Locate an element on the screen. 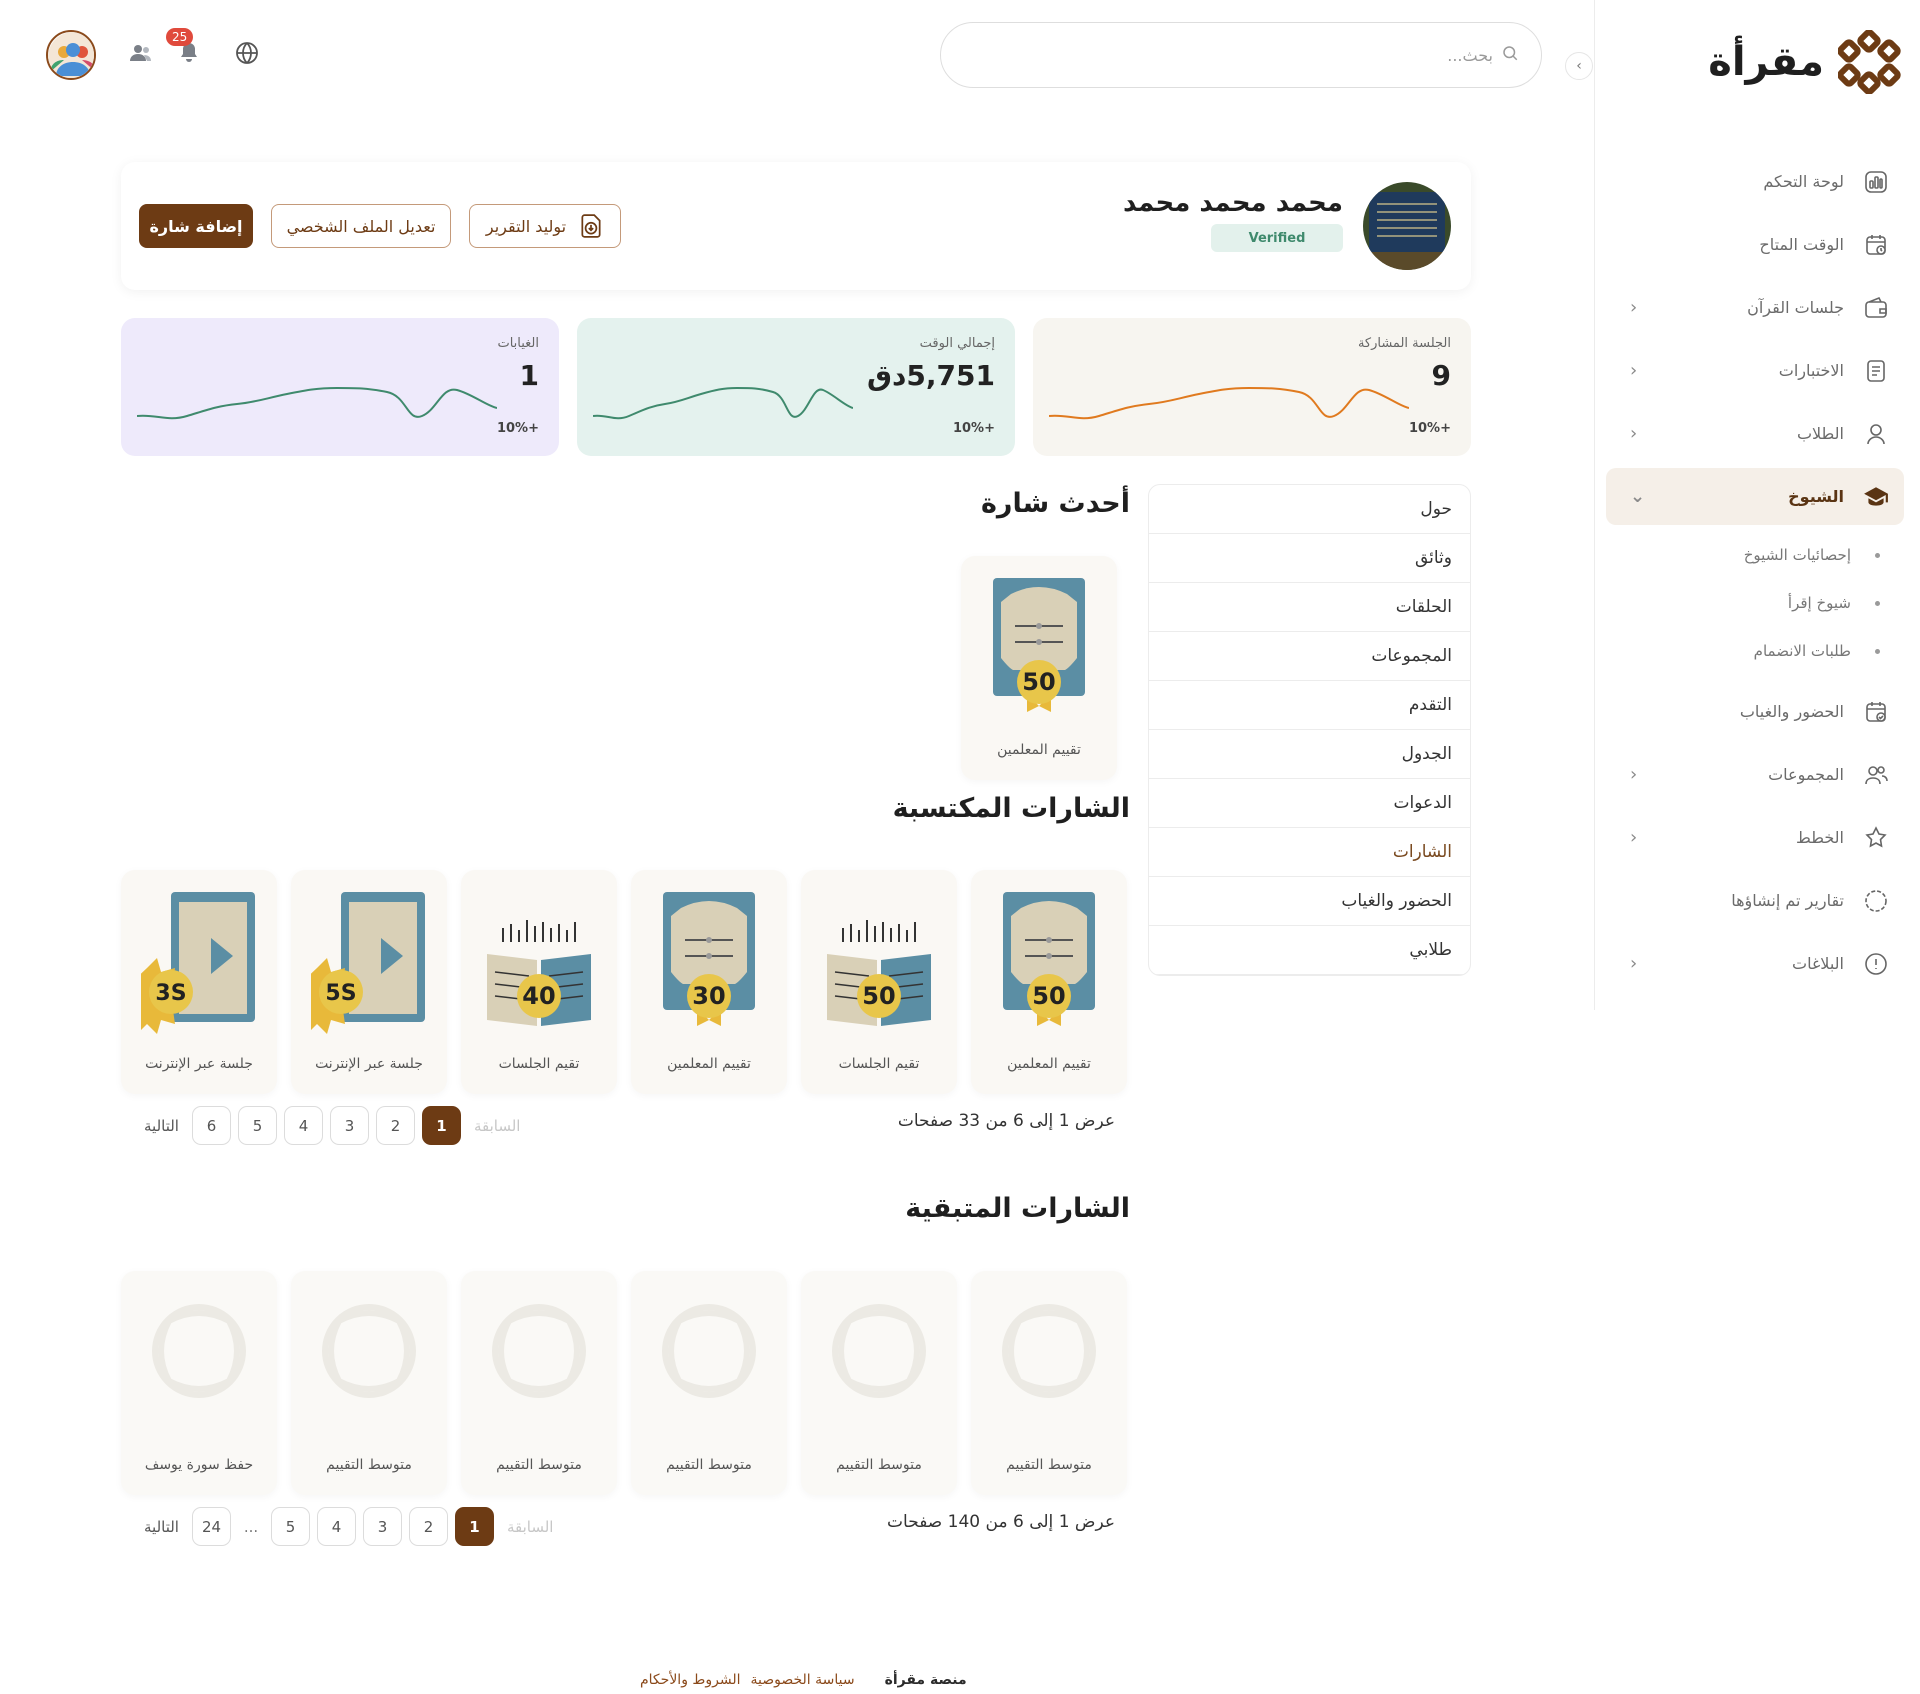 The height and width of the screenshot is (1694, 1920). sidebar-item-quran-sessions: جلسات القرآن ‹ is located at coordinates (1755, 307).